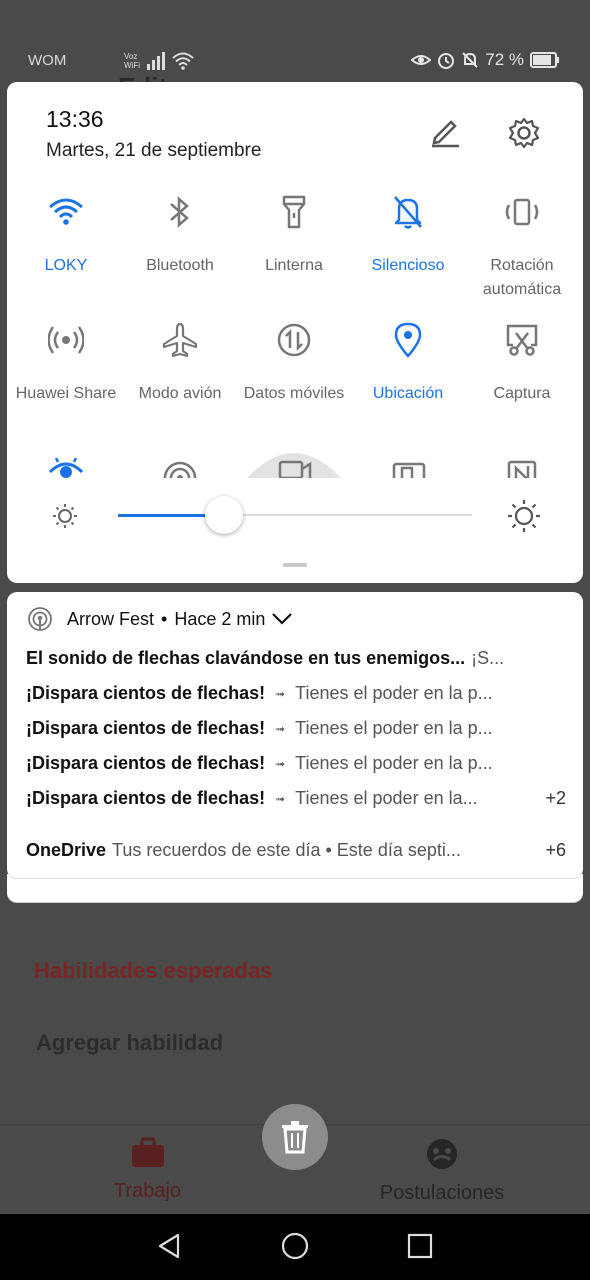 The image size is (590, 1280). What do you see at coordinates (522, 277) in the screenshot?
I see `tile-rotation-label: Rotación automática` at bounding box center [522, 277].